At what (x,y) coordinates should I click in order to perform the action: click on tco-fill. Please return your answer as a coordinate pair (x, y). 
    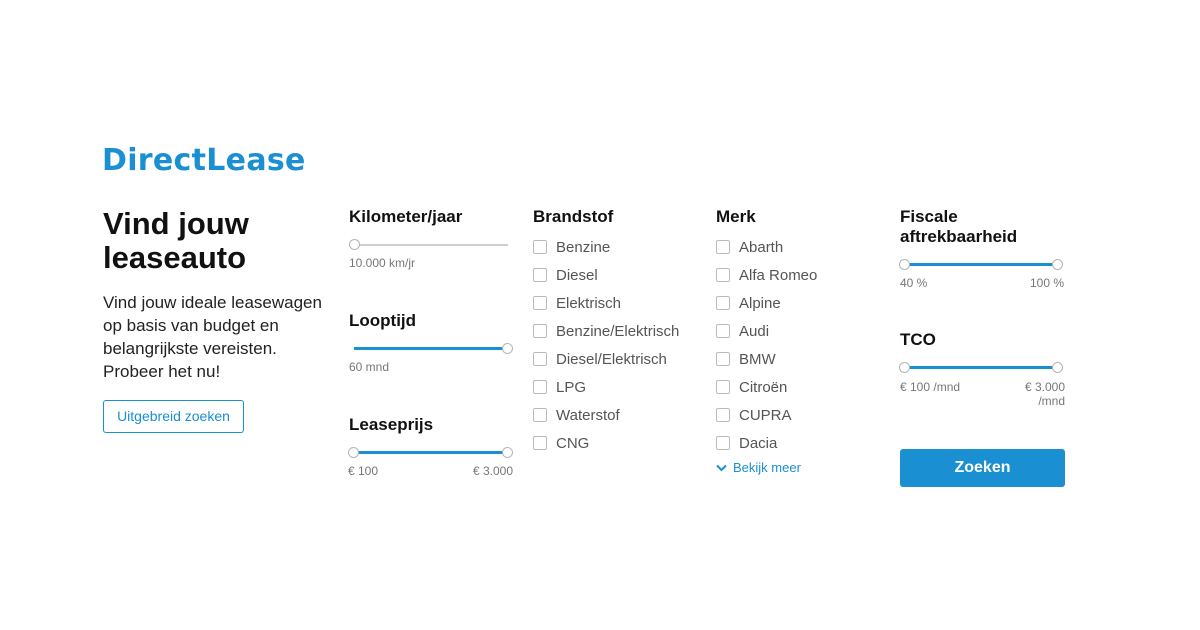
    Looking at the image, I should click on (982, 367).